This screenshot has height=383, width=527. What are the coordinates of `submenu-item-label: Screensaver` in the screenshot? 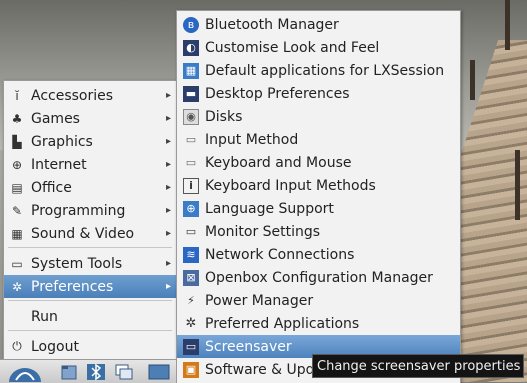 It's located at (248, 346).